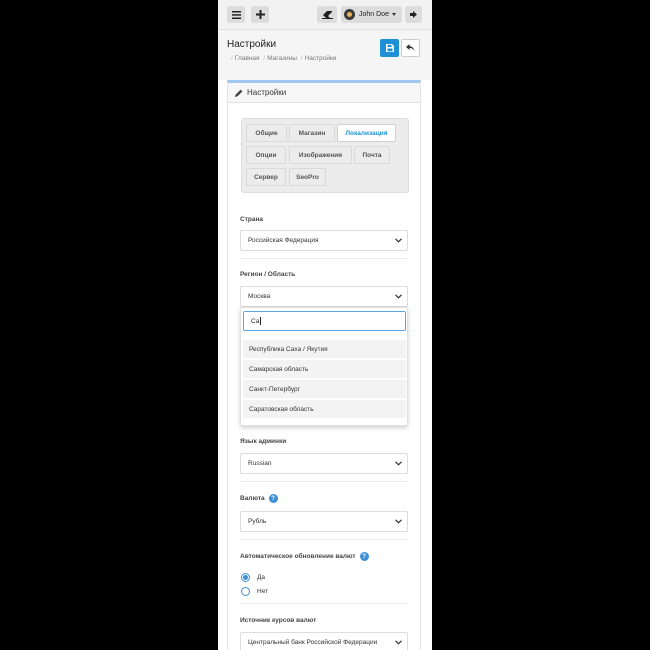 The height and width of the screenshot is (650, 650). Describe the element at coordinates (260, 463) in the screenshot. I see `admin-language-value: Russian` at that location.